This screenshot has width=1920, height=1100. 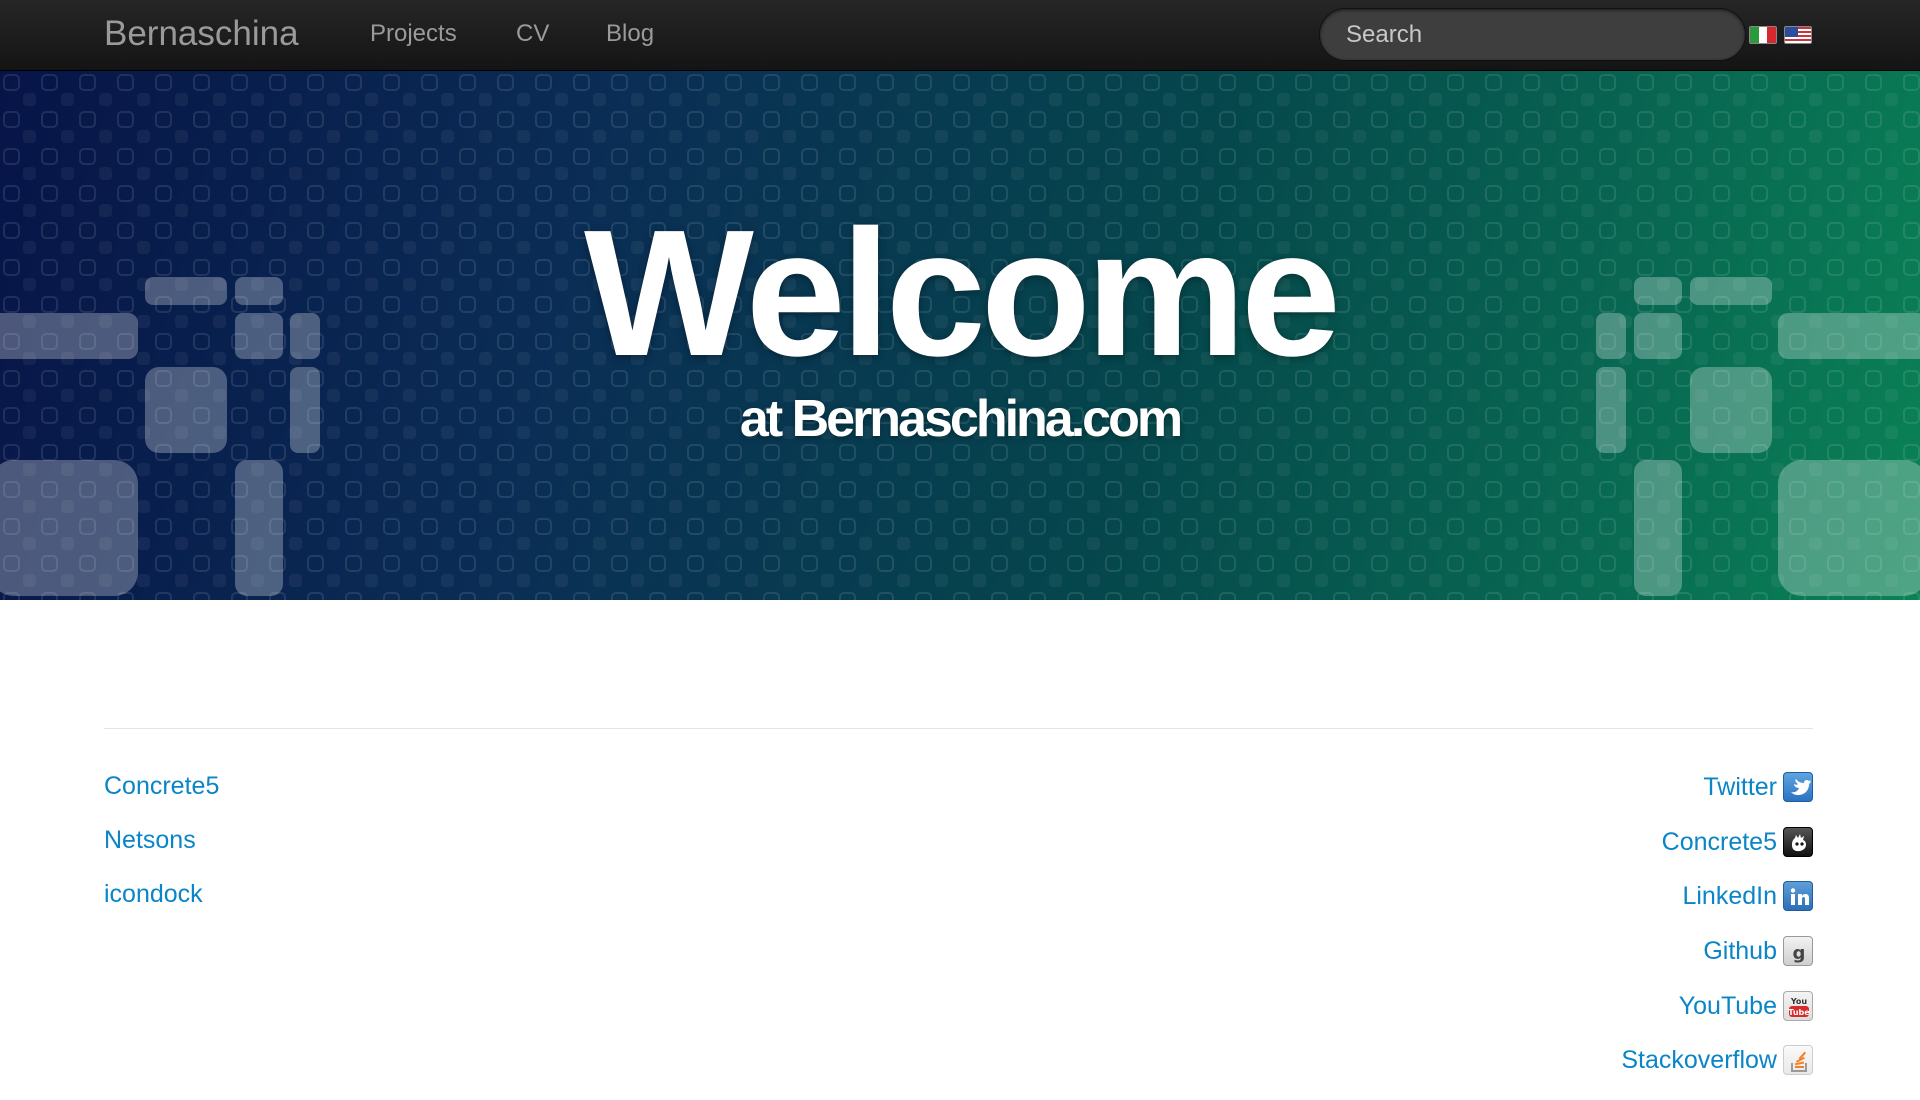 What do you see at coordinates (1532, 34) in the screenshot?
I see `search-input` at bounding box center [1532, 34].